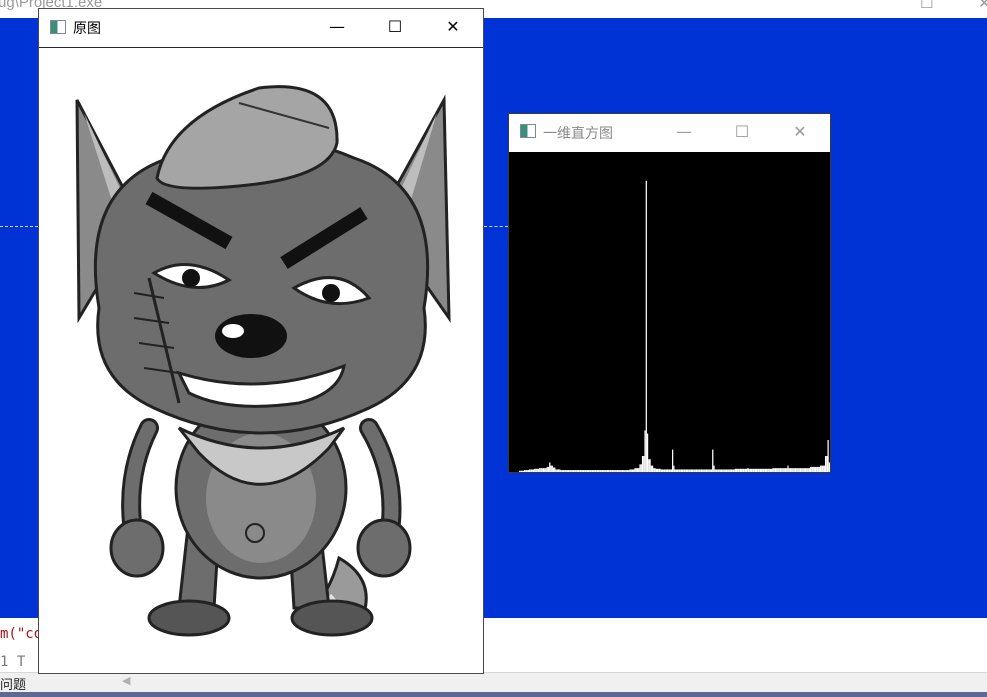 The image size is (987, 697). I want to click on separator-line, so click(19, 226).